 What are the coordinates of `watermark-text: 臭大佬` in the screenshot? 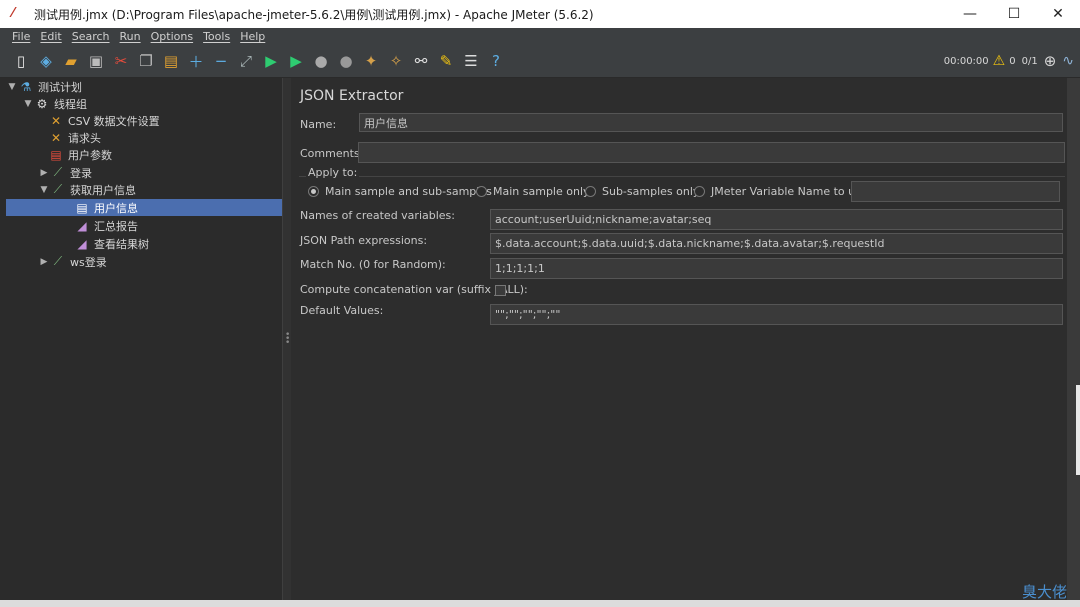 It's located at (1045, 592).